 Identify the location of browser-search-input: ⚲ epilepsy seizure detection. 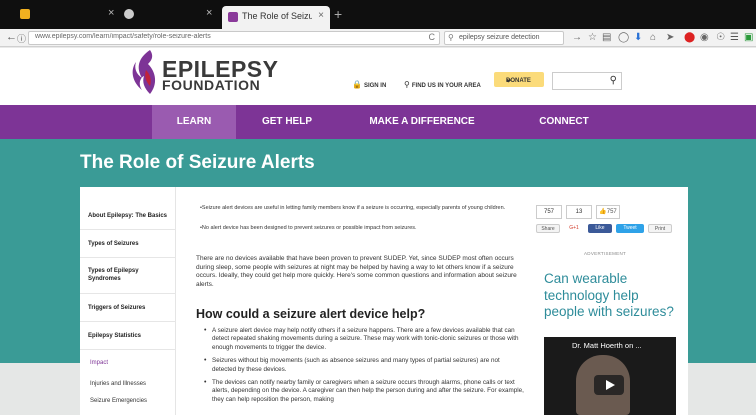
(504, 38).